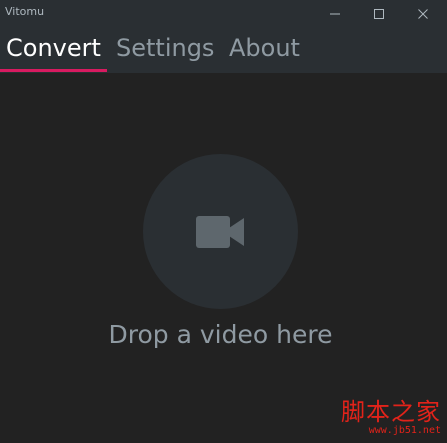 Image resolution: width=447 pixels, height=443 pixels. I want to click on maximize-icon, so click(379, 13).